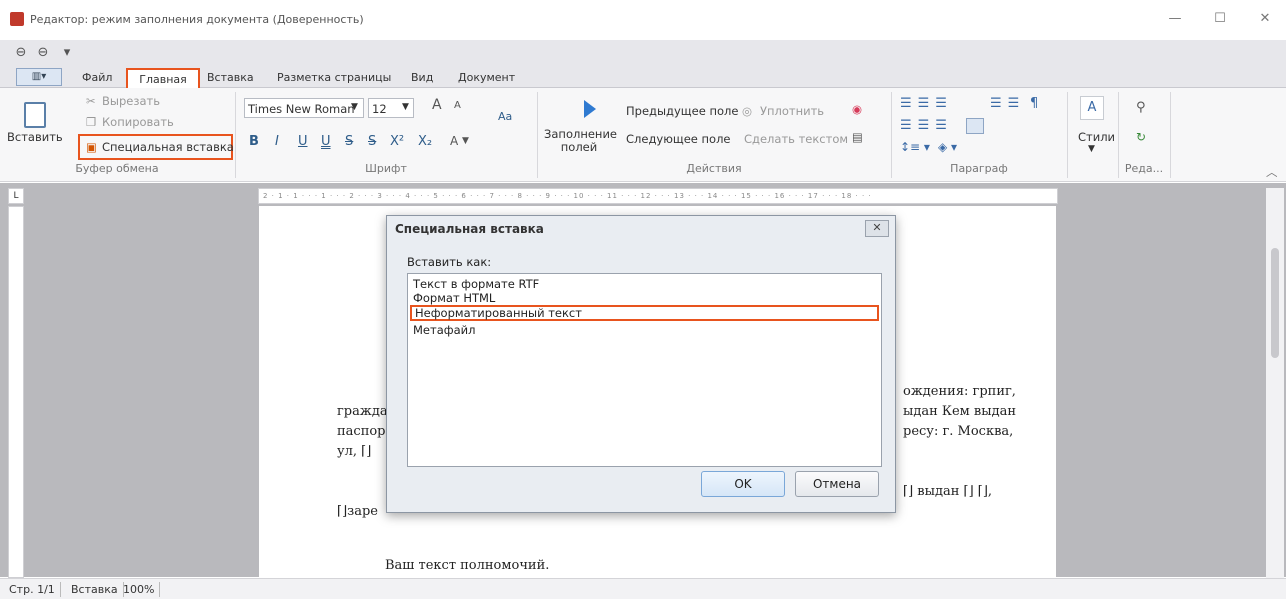 The width and height of the screenshot is (1286, 599). Describe the element at coordinates (926, 125) in the screenshot. I see `align-buttons: ☰☰☰` at that location.